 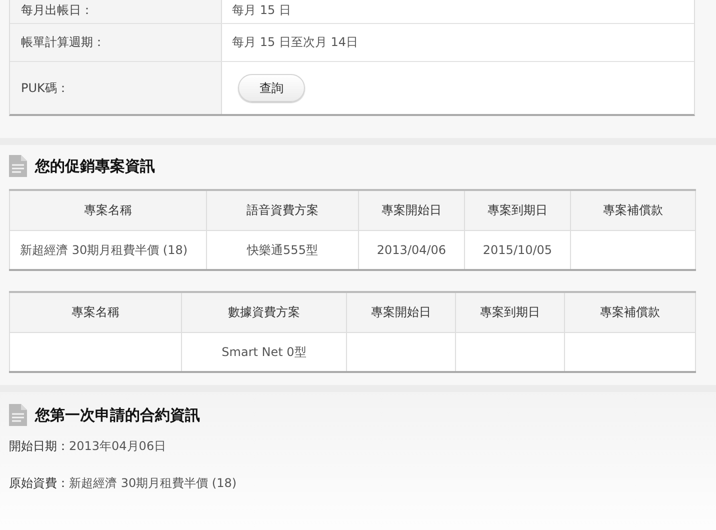 What do you see at coordinates (39, 446) in the screenshot?
I see `field-label: 開始日期：` at bounding box center [39, 446].